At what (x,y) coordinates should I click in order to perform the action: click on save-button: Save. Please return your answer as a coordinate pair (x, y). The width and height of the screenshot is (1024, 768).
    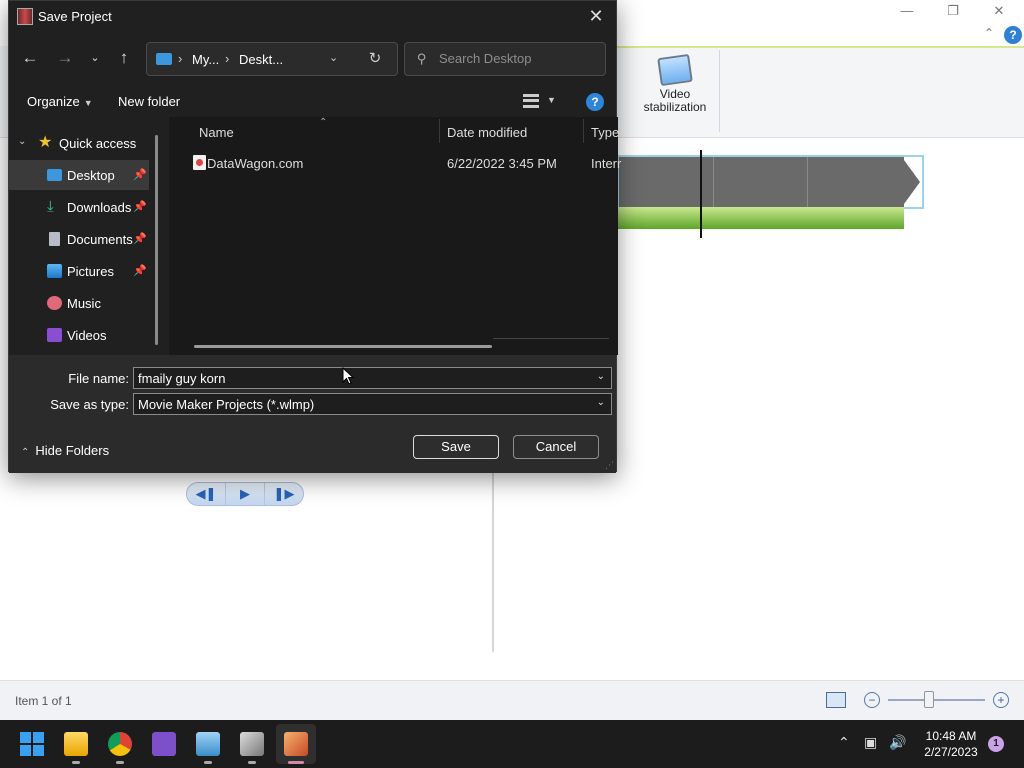
    Looking at the image, I should click on (456, 447).